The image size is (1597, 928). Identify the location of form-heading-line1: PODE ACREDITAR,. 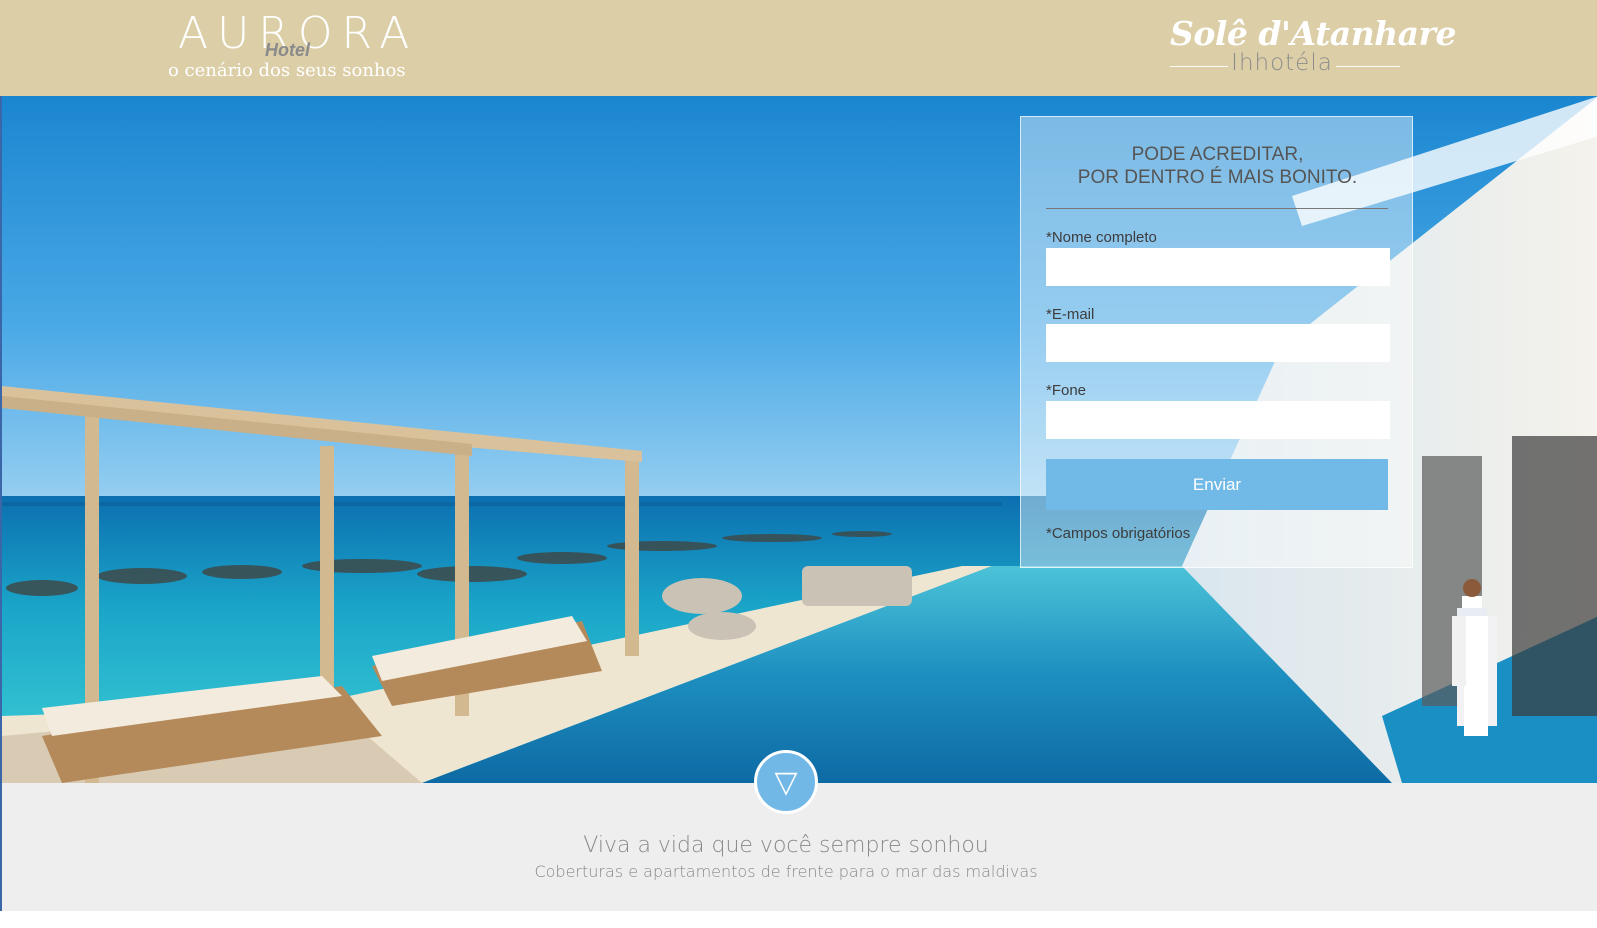
(1217, 154).